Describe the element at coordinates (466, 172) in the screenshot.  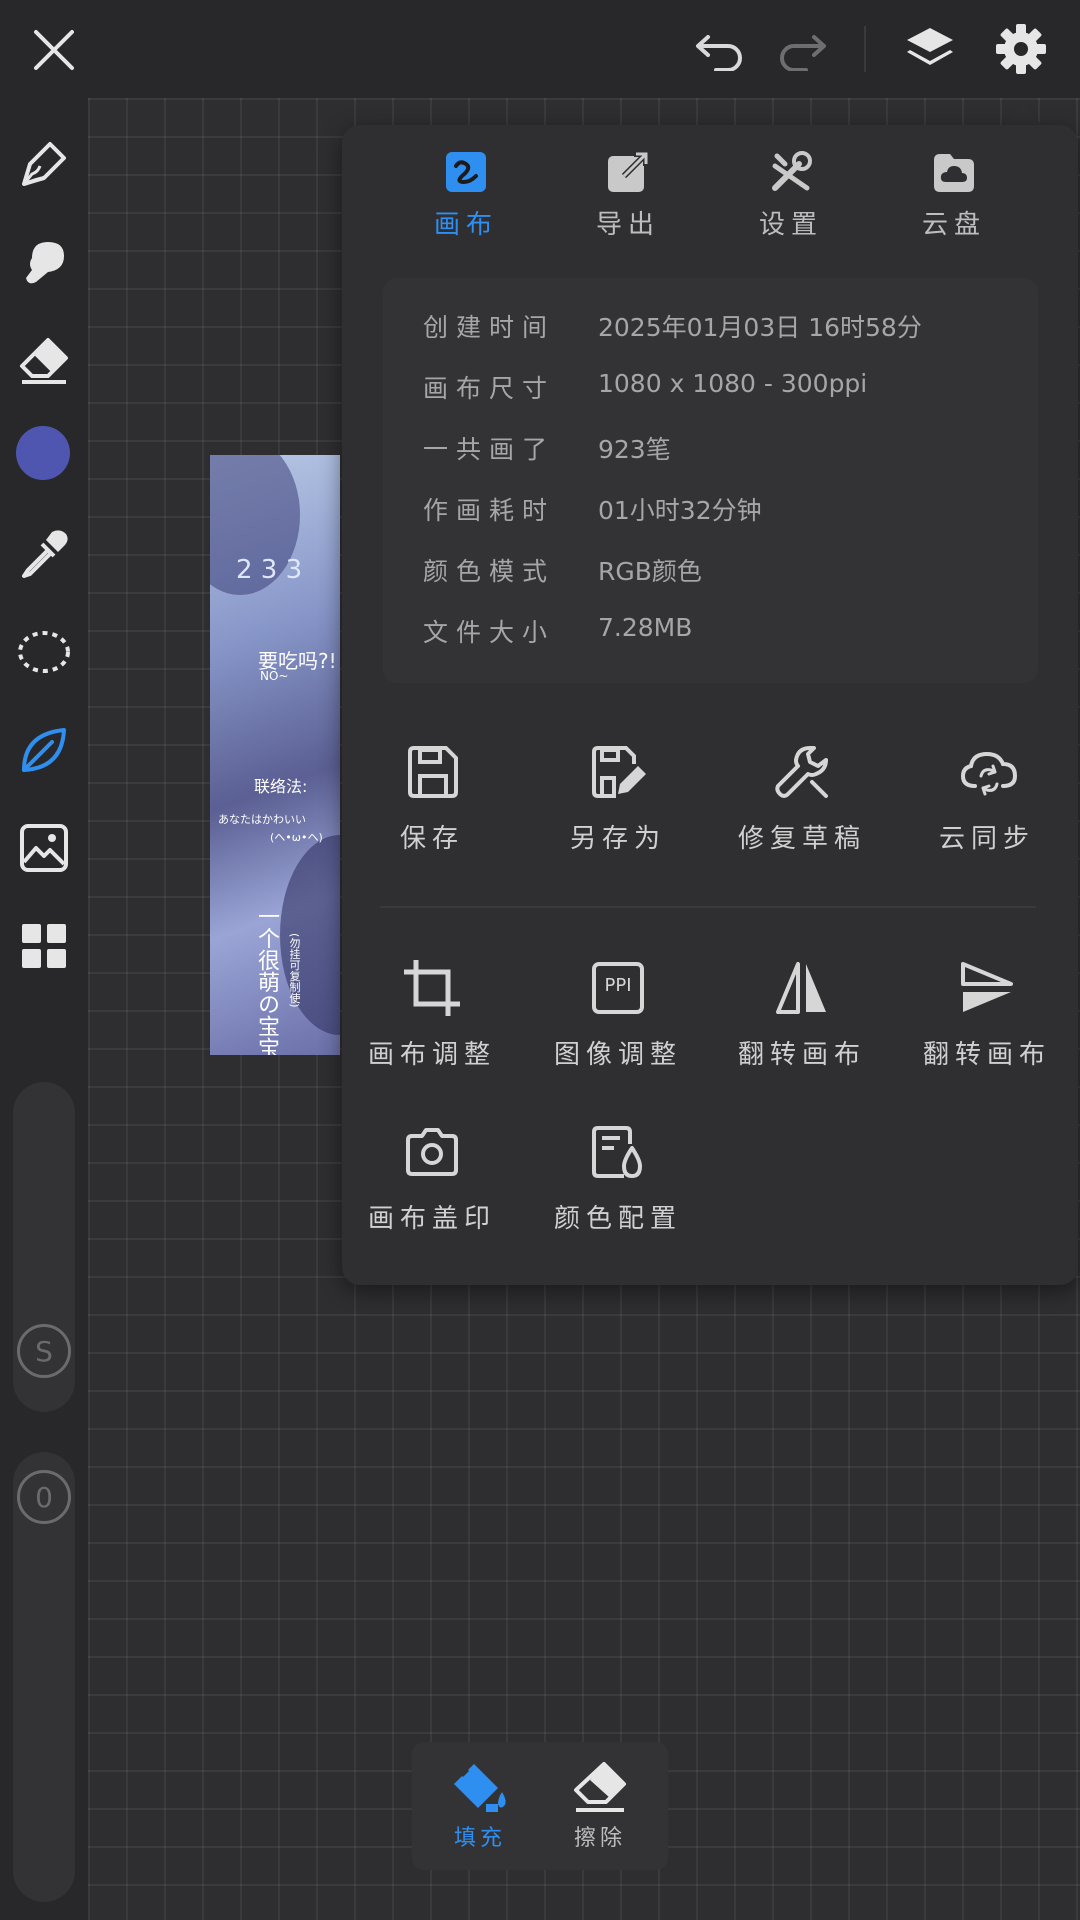
I see `canvas-icon` at that location.